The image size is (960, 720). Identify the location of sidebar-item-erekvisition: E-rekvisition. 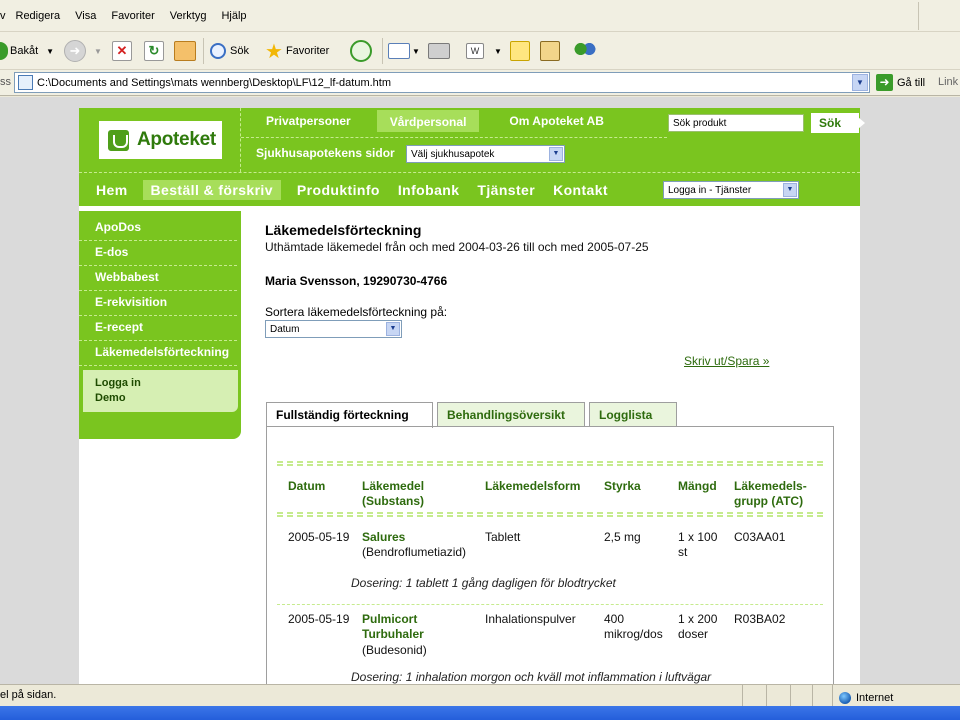
(158, 303).